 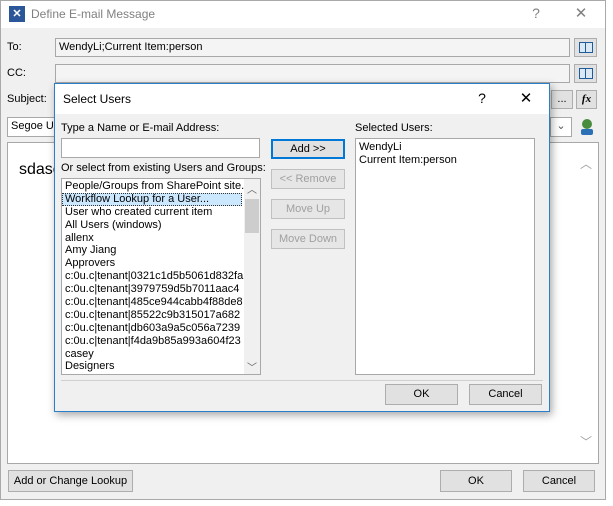 I want to click on existing-user-item: Amy Jiang, so click(x=152, y=250).